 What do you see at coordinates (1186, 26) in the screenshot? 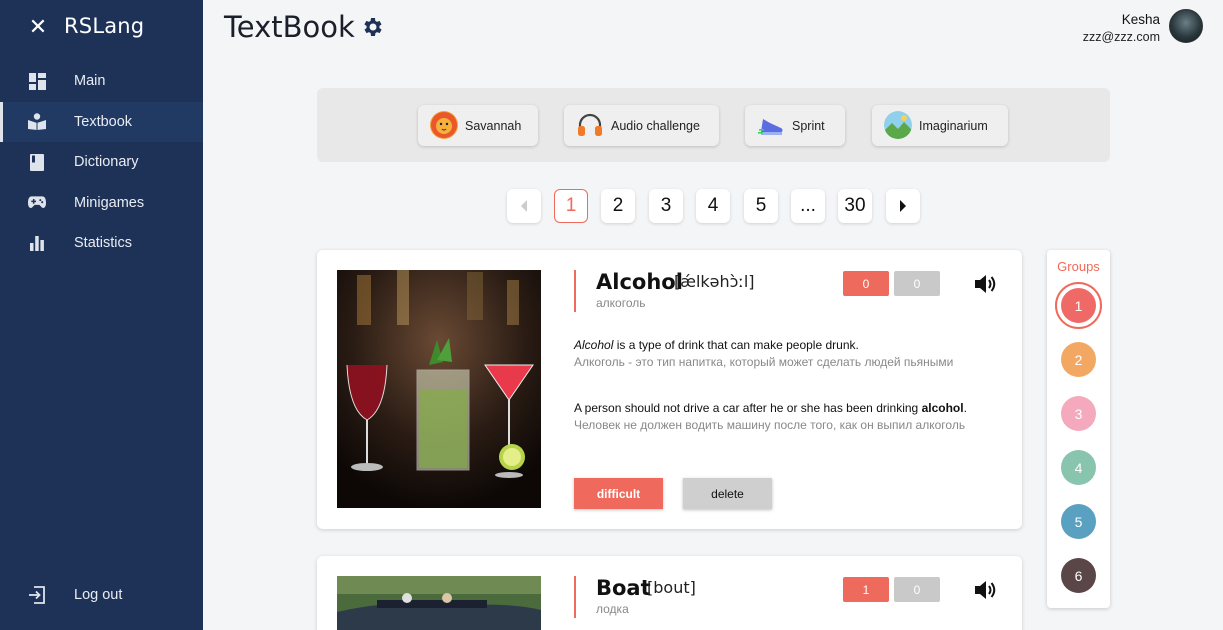
I see `avatar` at bounding box center [1186, 26].